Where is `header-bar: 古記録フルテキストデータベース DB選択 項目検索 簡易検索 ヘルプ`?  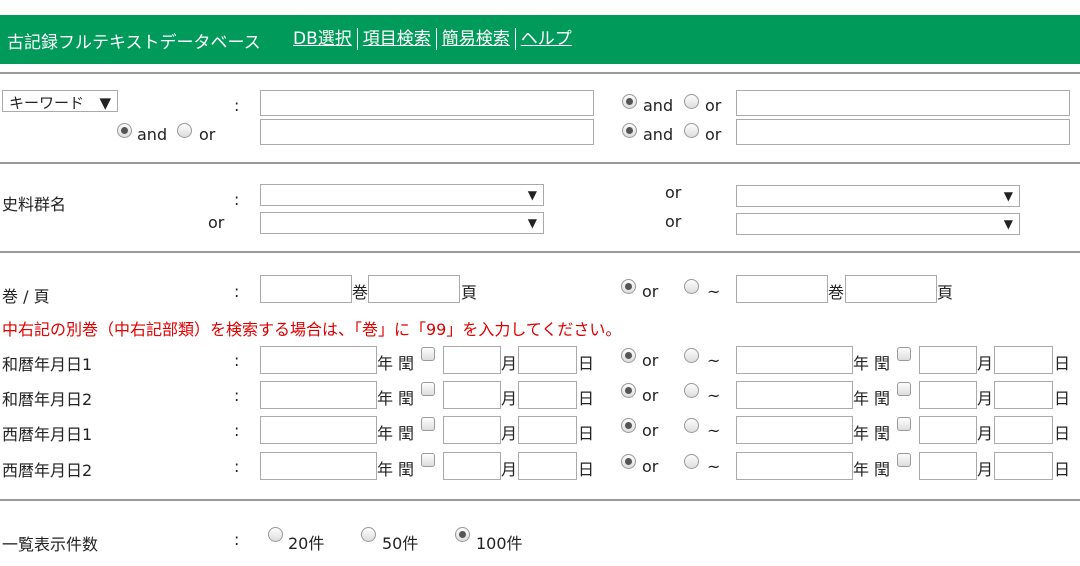
header-bar: 古記録フルテキストデータベース DB選択 項目検索 簡易検索 ヘルプ is located at coordinates (540, 39).